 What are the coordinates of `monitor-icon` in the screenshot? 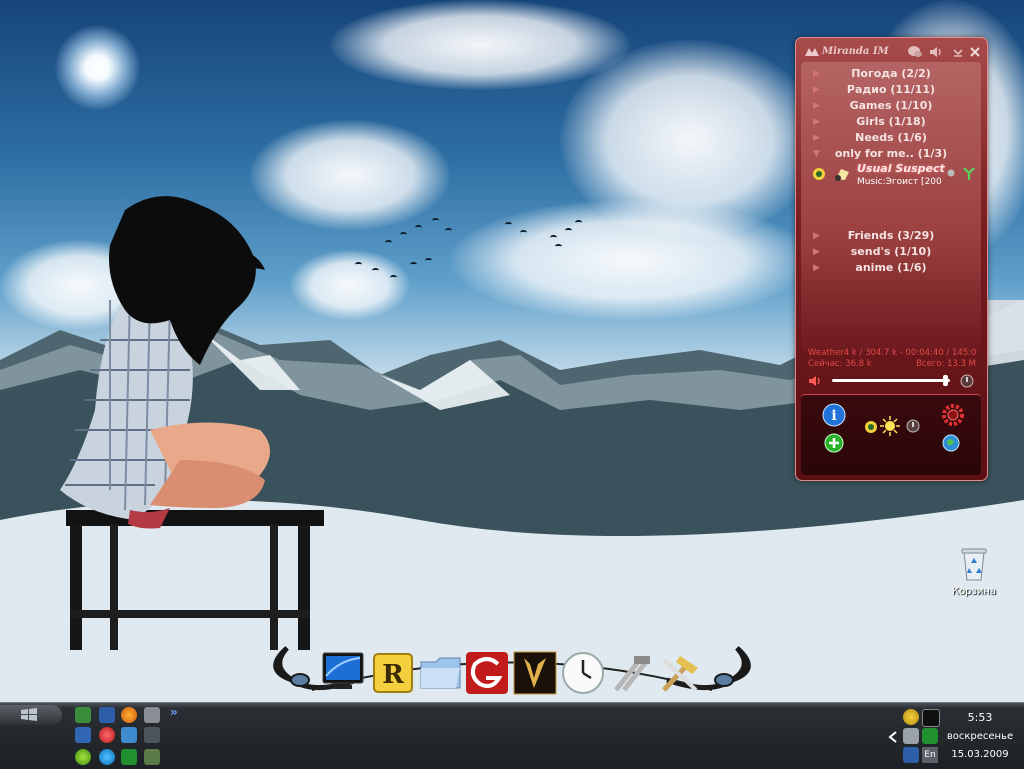 It's located at (343, 673).